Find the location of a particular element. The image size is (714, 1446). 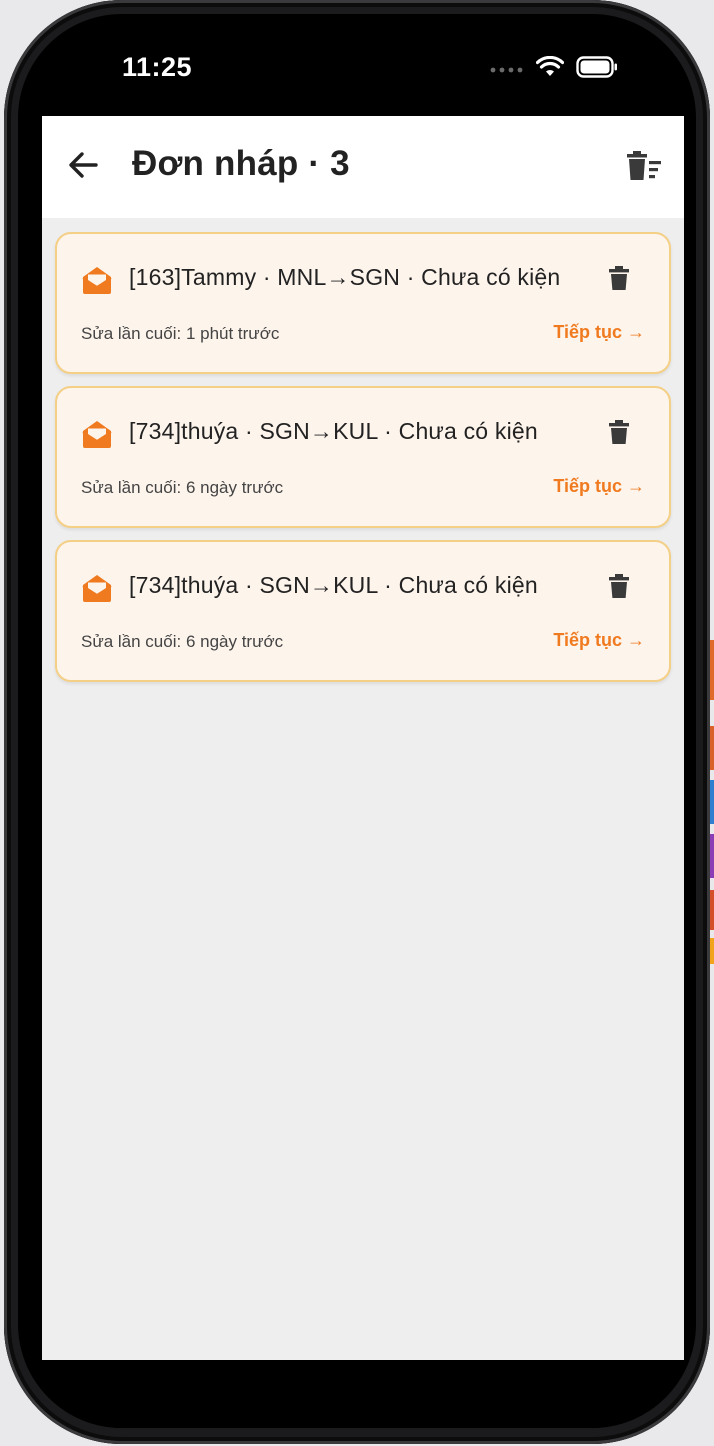

status-bar: 11:25 is located at coordinates (357, 65).